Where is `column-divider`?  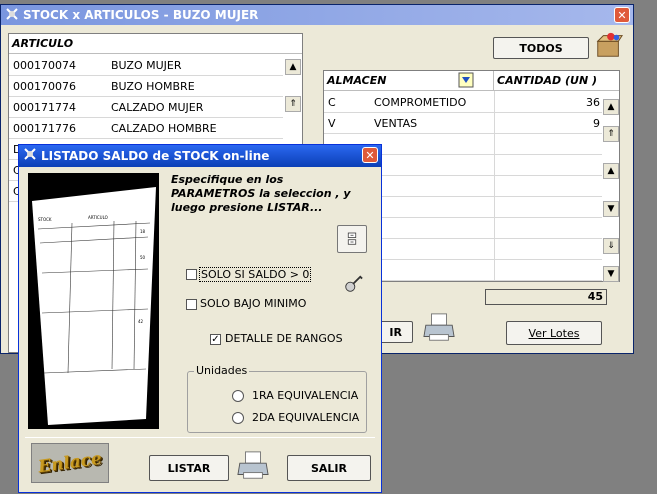 column-divider is located at coordinates (494, 186).